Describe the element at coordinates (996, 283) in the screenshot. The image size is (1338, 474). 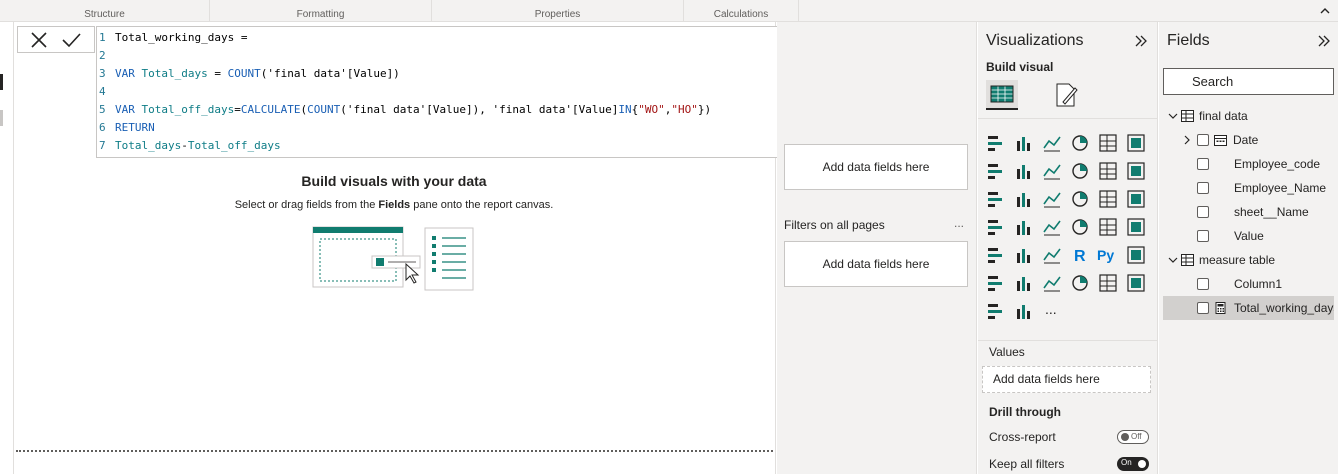
I see `decomposition-tree-icon` at that location.